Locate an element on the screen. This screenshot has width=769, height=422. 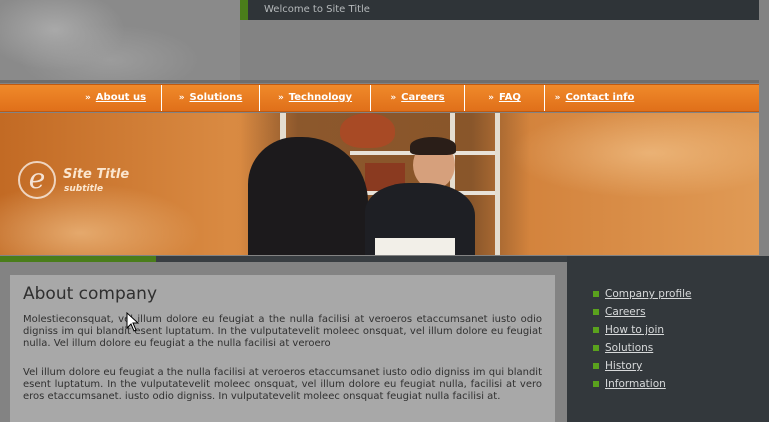
hero-photo is located at coordinates (385, 184).